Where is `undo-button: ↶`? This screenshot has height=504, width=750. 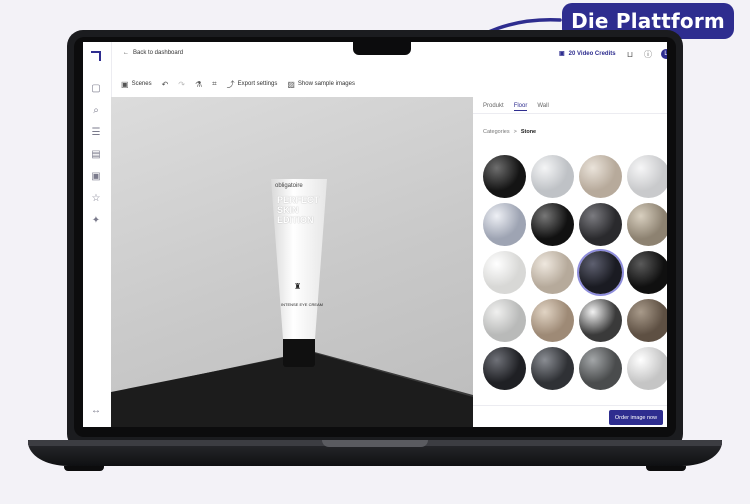 undo-button: ↶ is located at coordinates (165, 84).